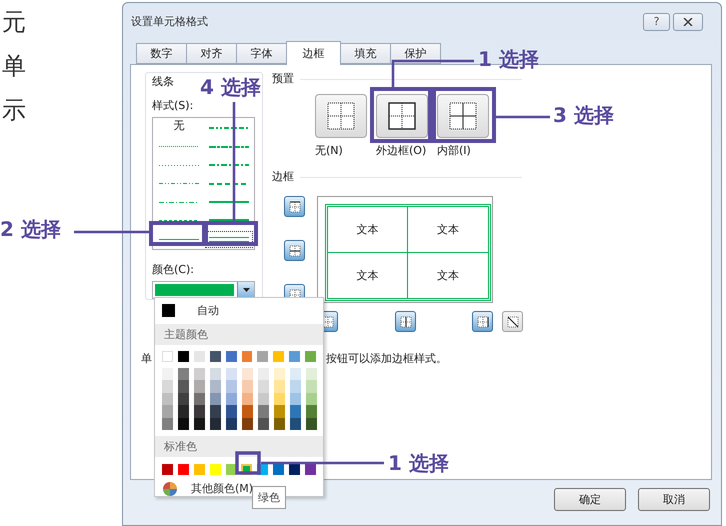  I want to click on highlight-frame, so click(231, 233).